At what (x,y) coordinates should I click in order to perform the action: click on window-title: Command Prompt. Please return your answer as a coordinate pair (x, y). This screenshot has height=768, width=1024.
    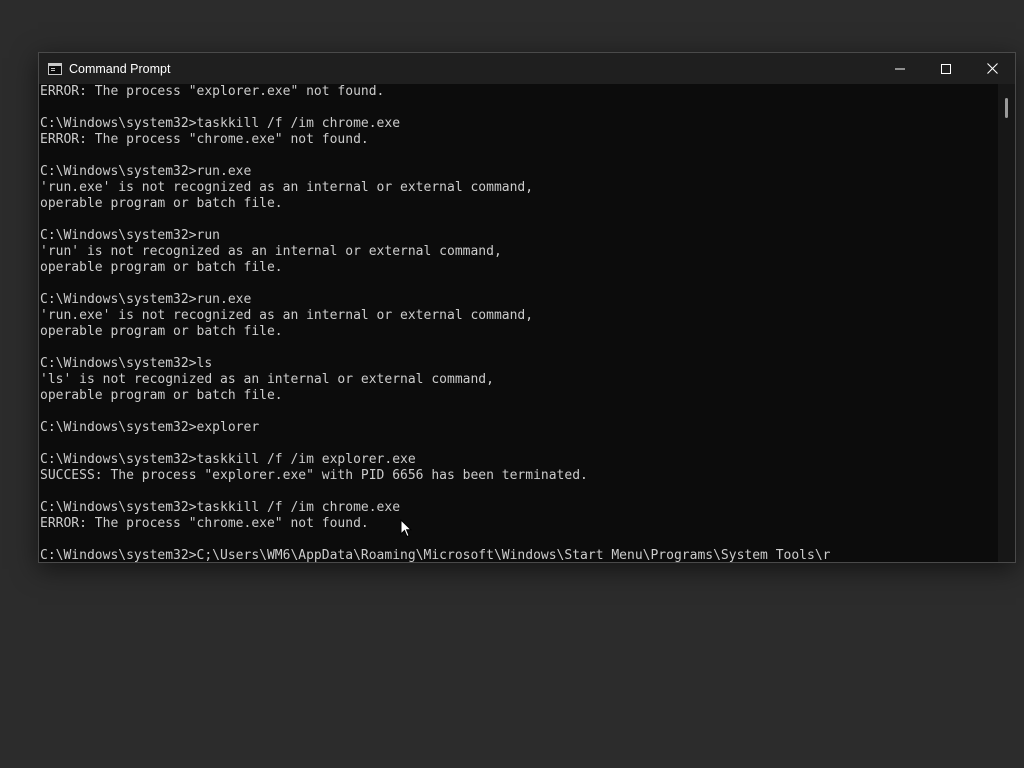
    Looking at the image, I should click on (120, 68).